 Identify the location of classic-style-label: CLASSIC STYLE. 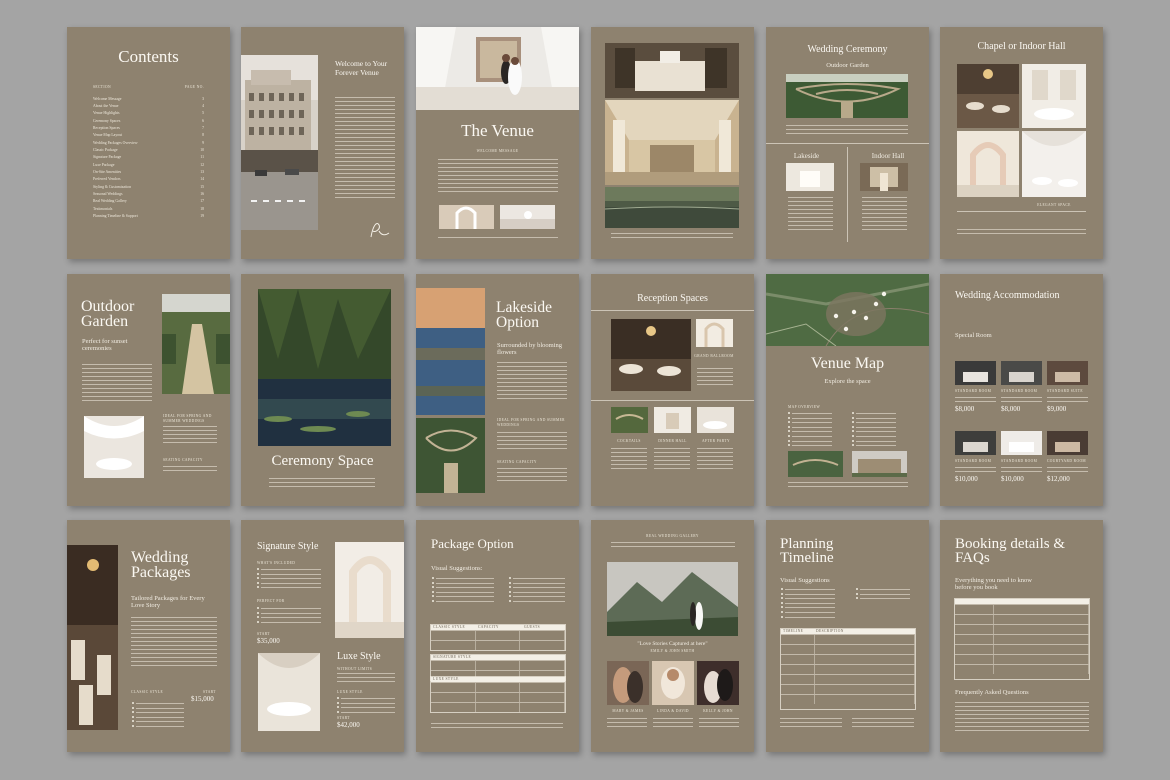
(147, 692).